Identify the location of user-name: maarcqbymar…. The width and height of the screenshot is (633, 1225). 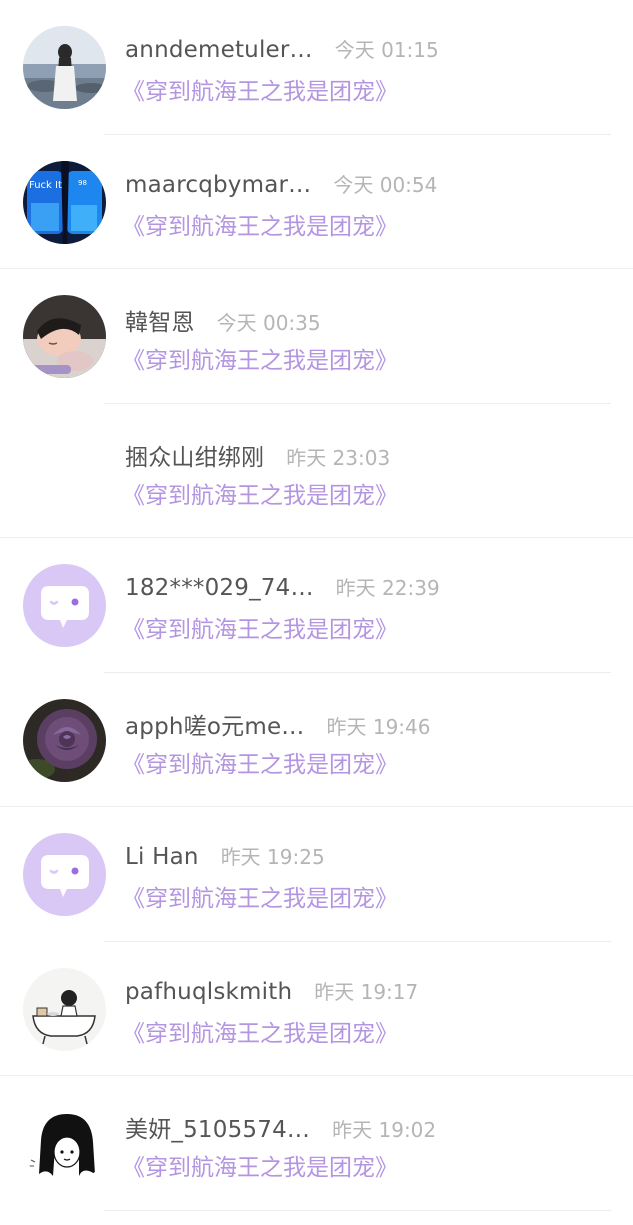
(218, 184).